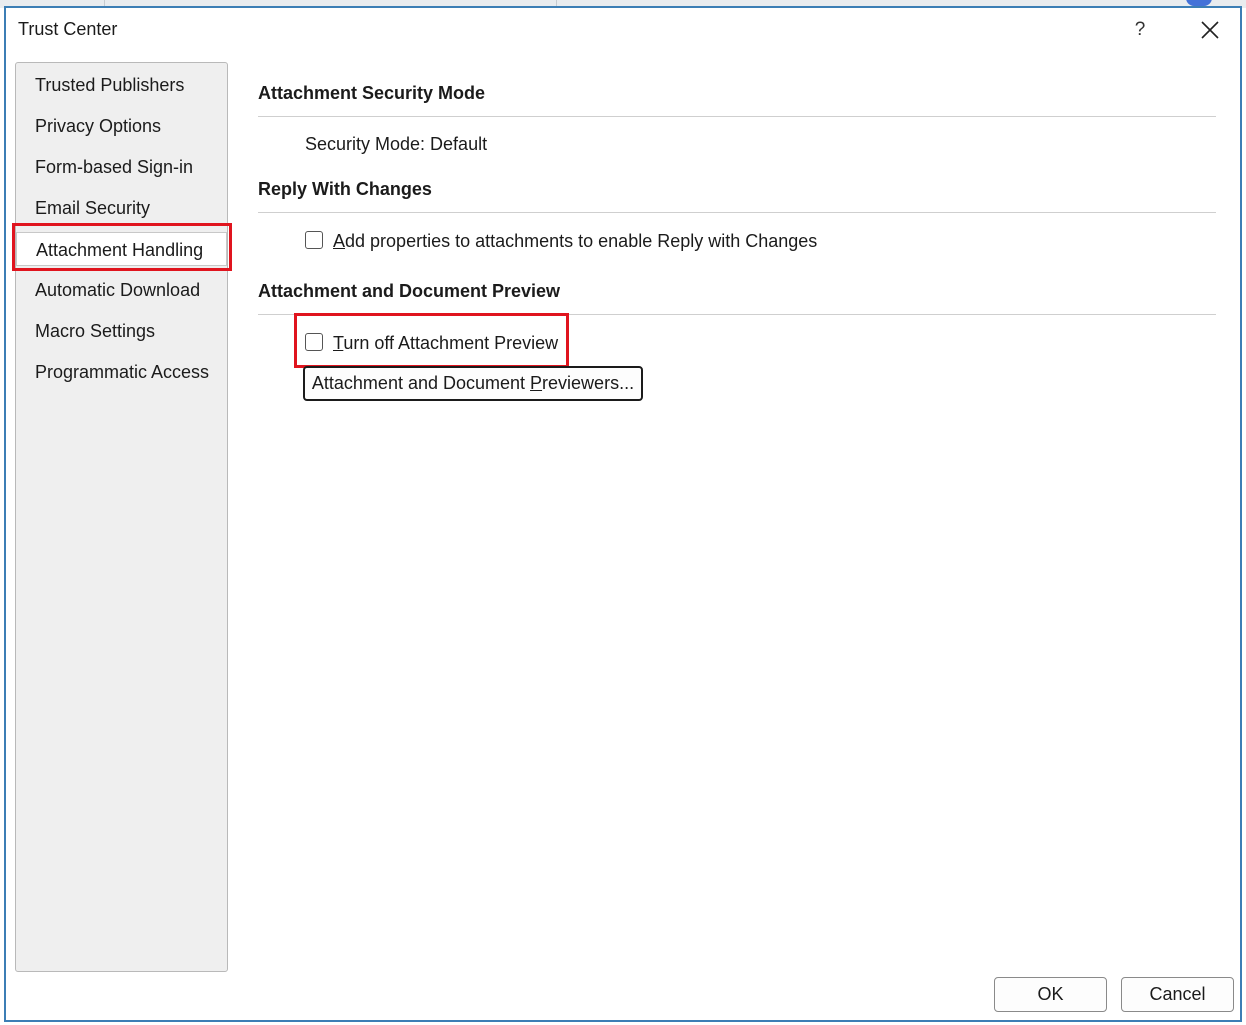 This screenshot has width=1246, height=1025. Describe the element at coordinates (314, 342) in the screenshot. I see `turn-off-preview-checkbox` at that location.